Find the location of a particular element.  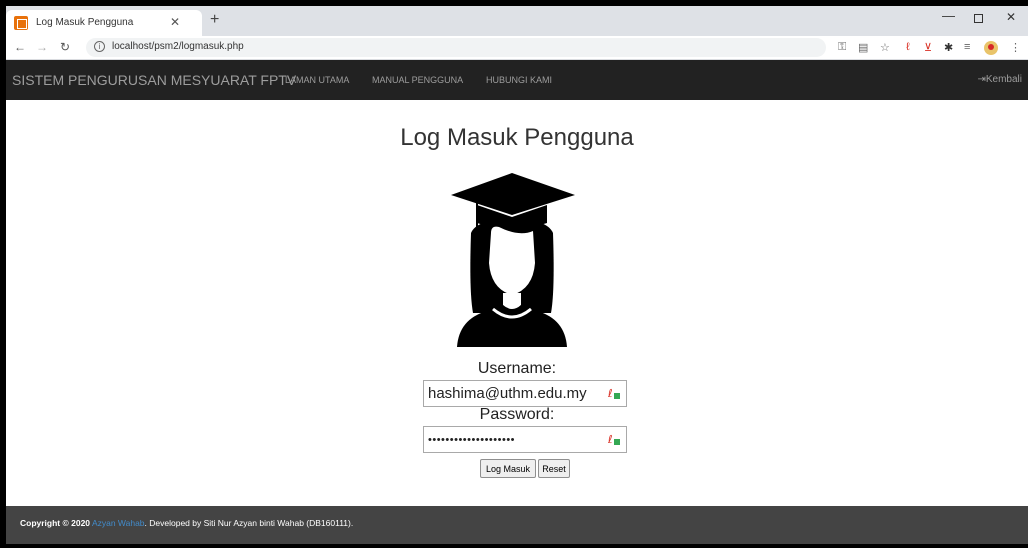

password-input is located at coordinates (525, 439).